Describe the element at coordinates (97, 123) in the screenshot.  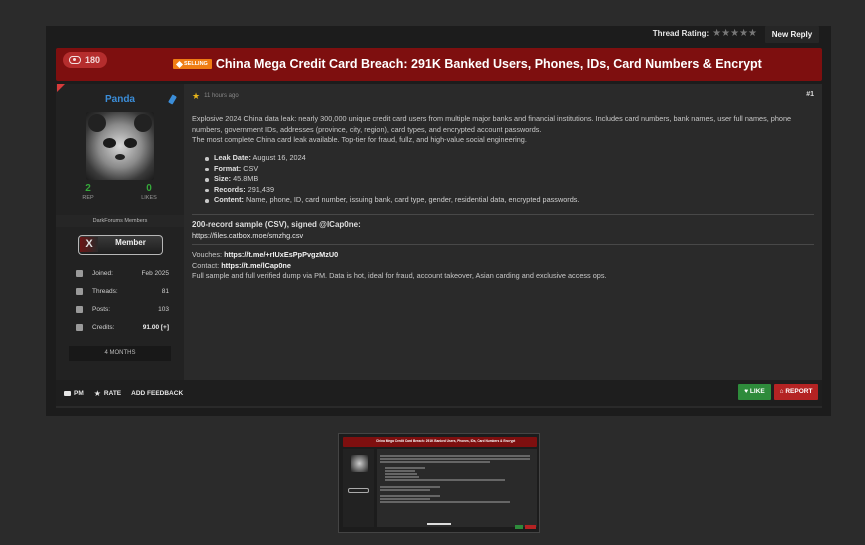
I see `panda-ear-left` at that location.